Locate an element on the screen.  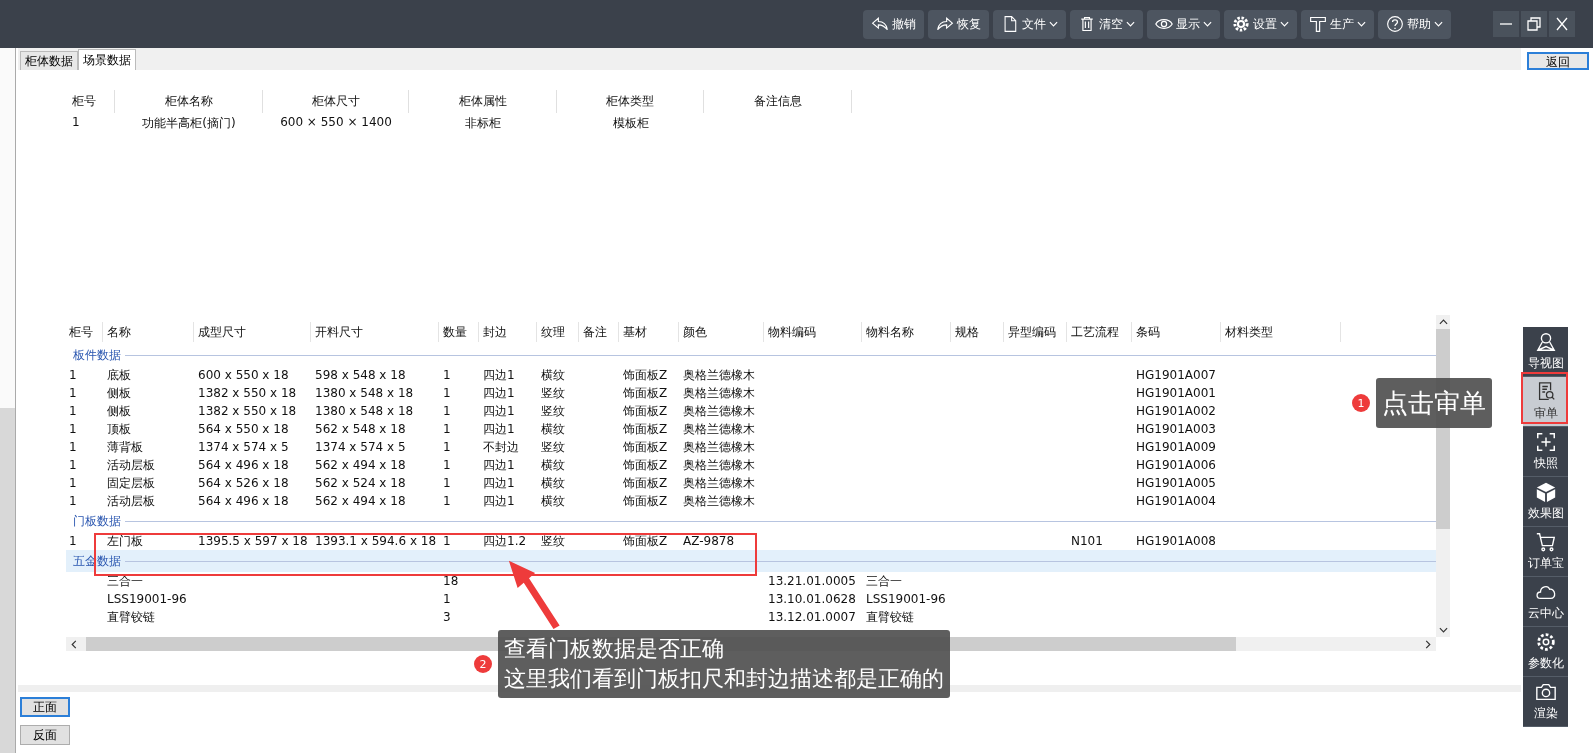
column-header: 材料类型 is located at coordinates (1281, 332).